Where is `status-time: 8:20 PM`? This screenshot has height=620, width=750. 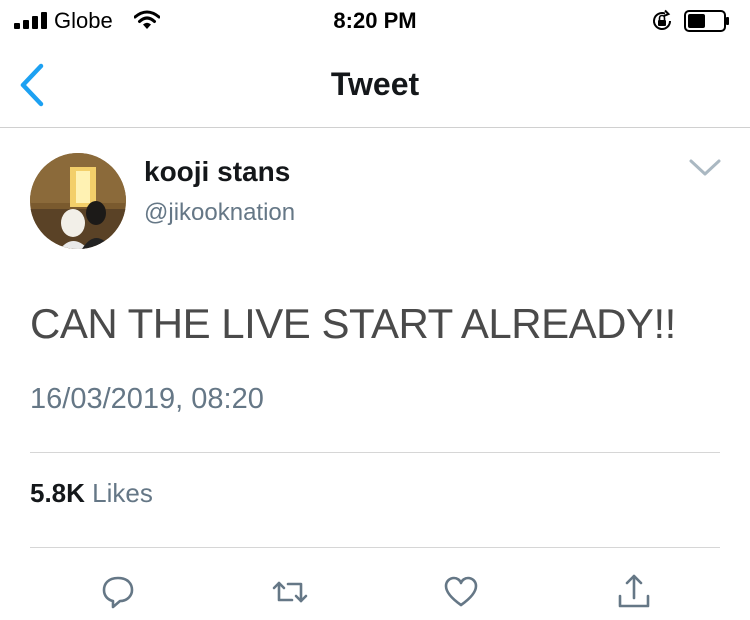
status-time: 8:20 PM is located at coordinates (375, 20).